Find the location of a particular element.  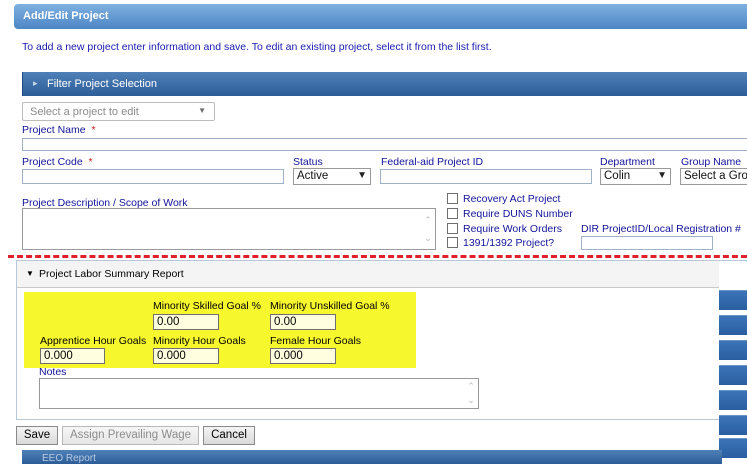

department-label: Department is located at coordinates (627, 162).